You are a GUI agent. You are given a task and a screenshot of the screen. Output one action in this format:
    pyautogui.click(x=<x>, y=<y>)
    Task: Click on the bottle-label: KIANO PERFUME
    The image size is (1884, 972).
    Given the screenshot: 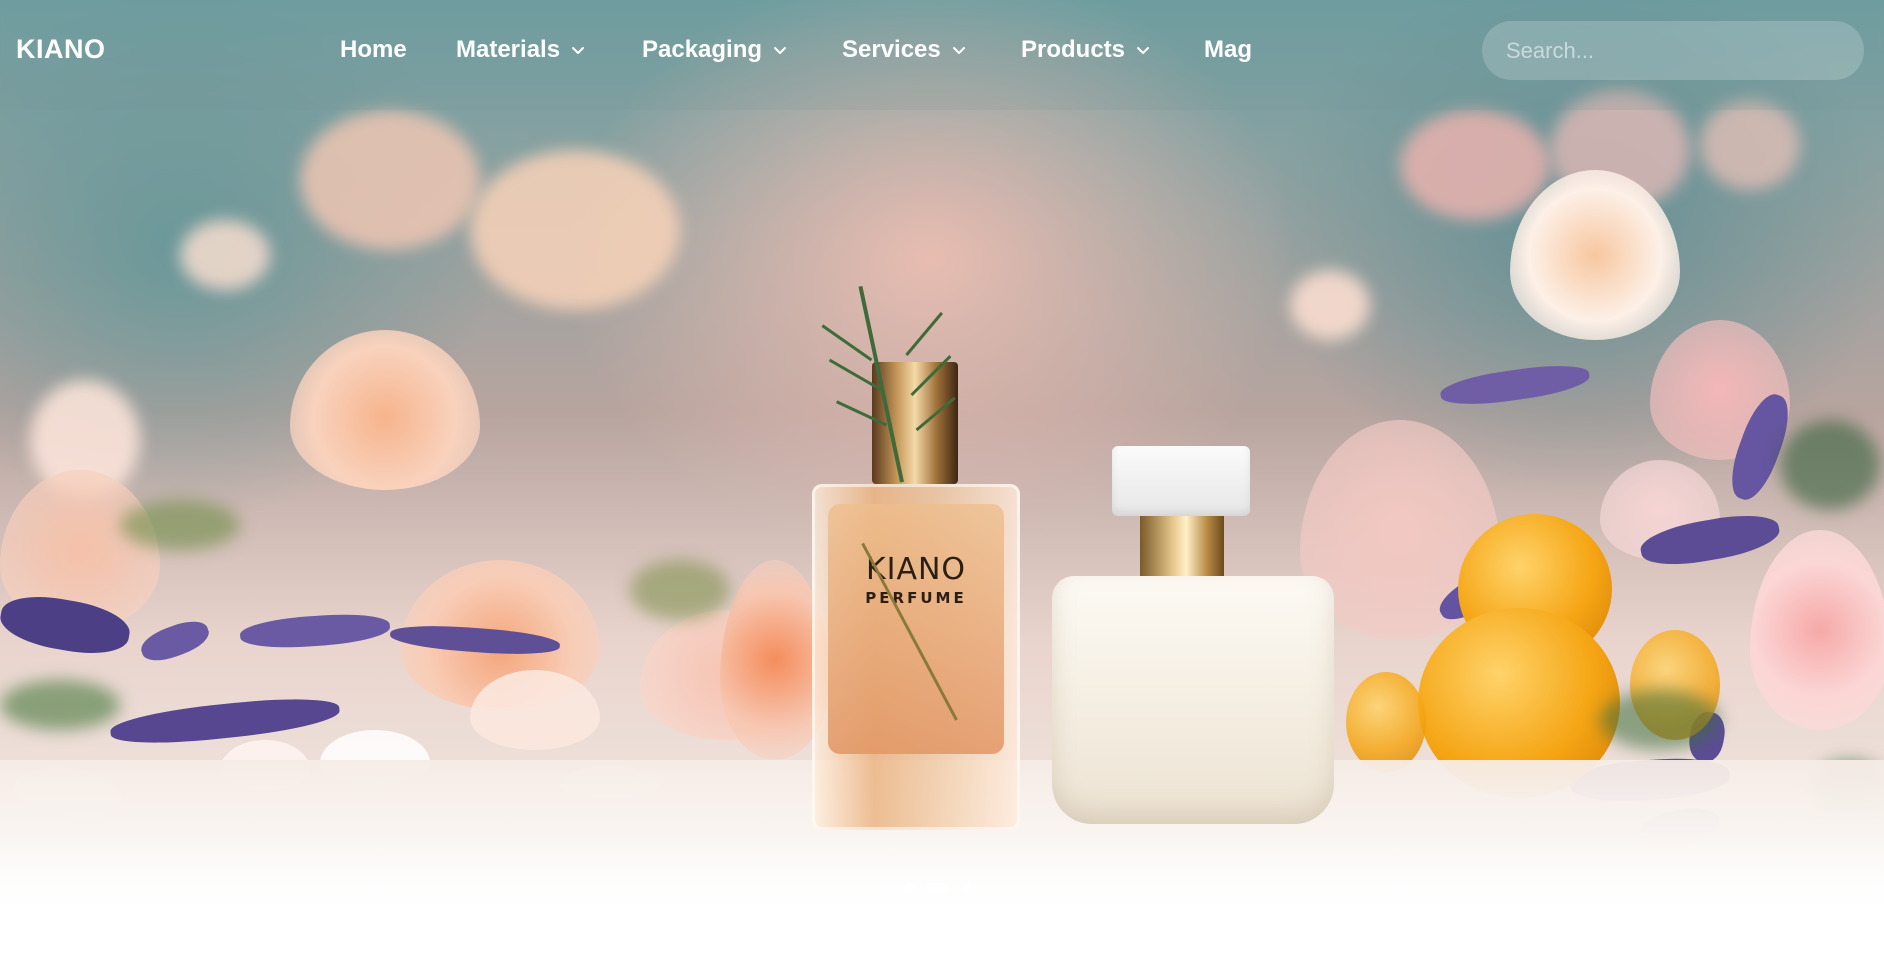 What is the action you would take?
    pyautogui.click(x=916, y=579)
    